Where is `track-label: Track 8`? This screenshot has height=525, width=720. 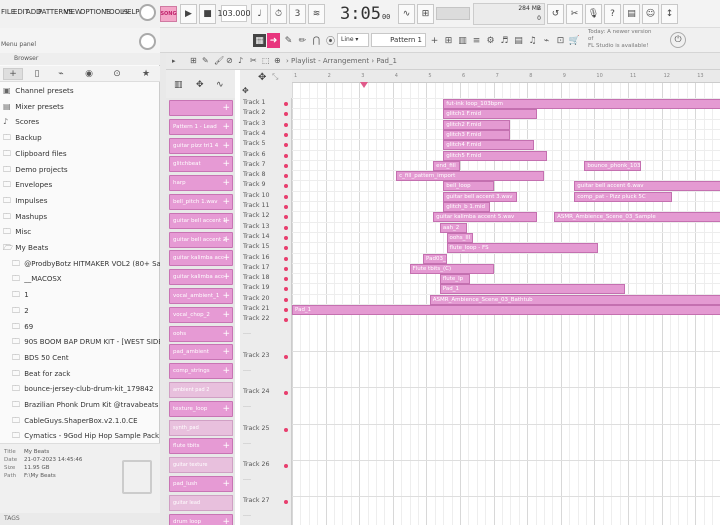
track-label: Track 8 is located at coordinates (254, 174).